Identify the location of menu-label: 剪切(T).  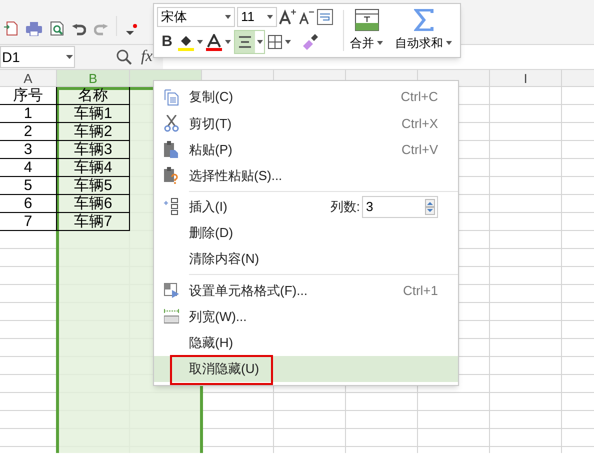
(210, 123).